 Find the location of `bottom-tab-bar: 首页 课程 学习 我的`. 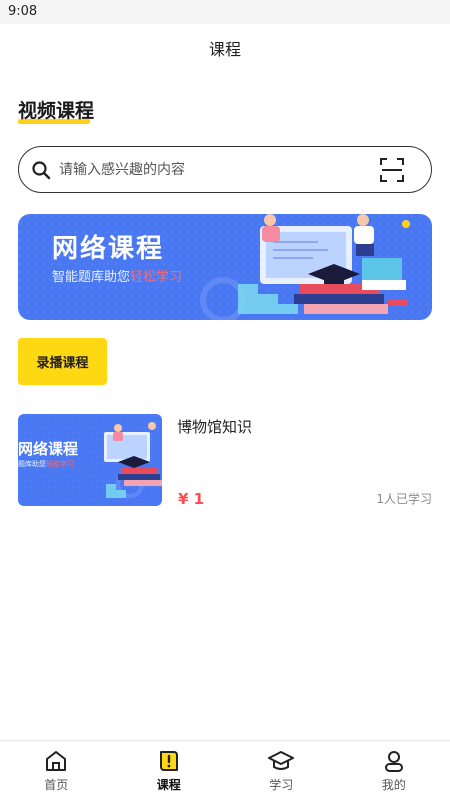

bottom-tab-bar: 首页 课程 学习 我的 is located at coordinates (225, 770).